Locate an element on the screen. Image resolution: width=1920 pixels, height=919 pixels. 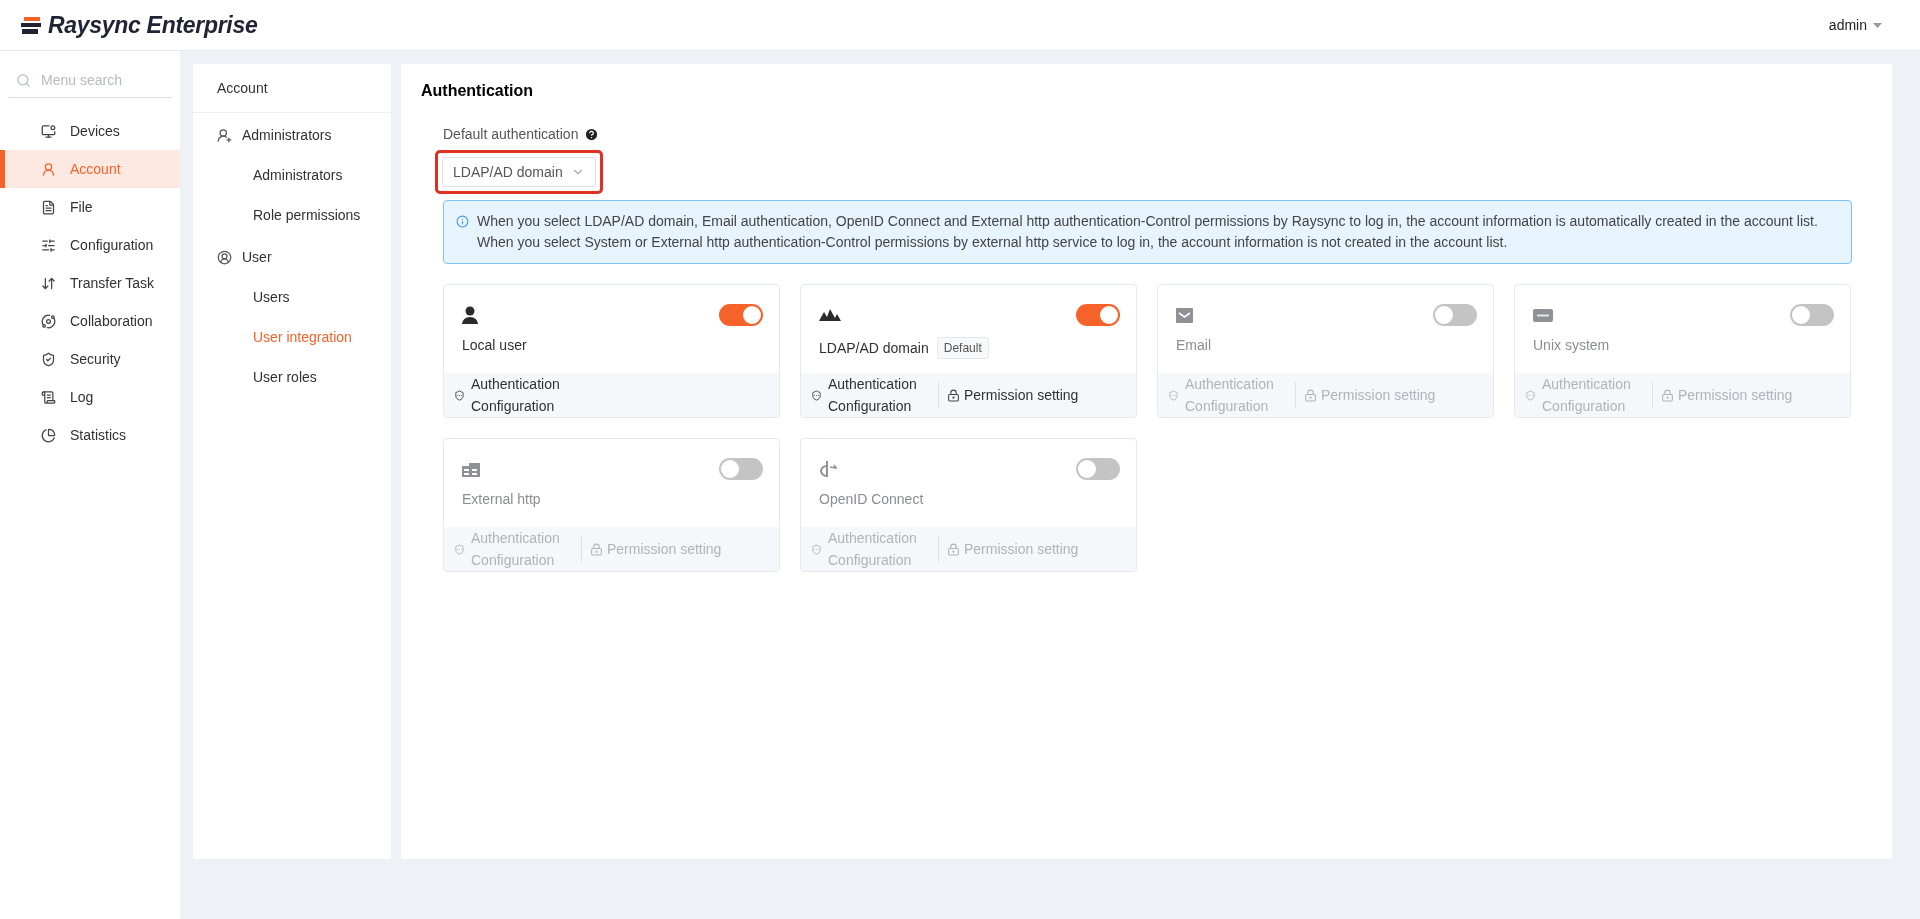
submenu-item: Users is located at coordinates (292, 297).